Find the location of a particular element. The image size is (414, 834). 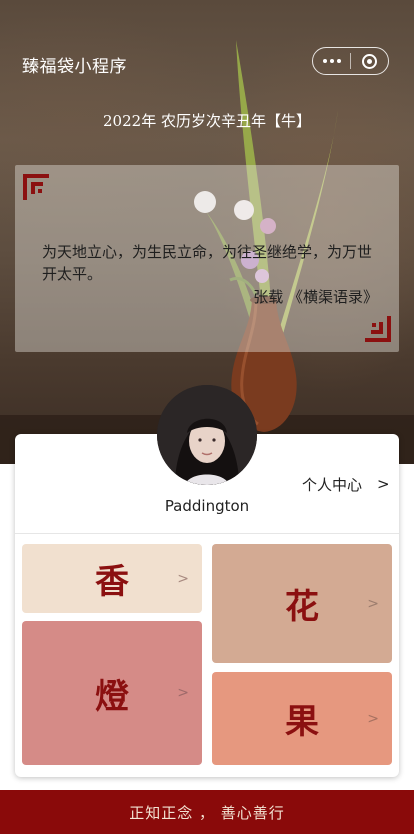

tile-fruit: 果 > is located at coordinates (302, 718).